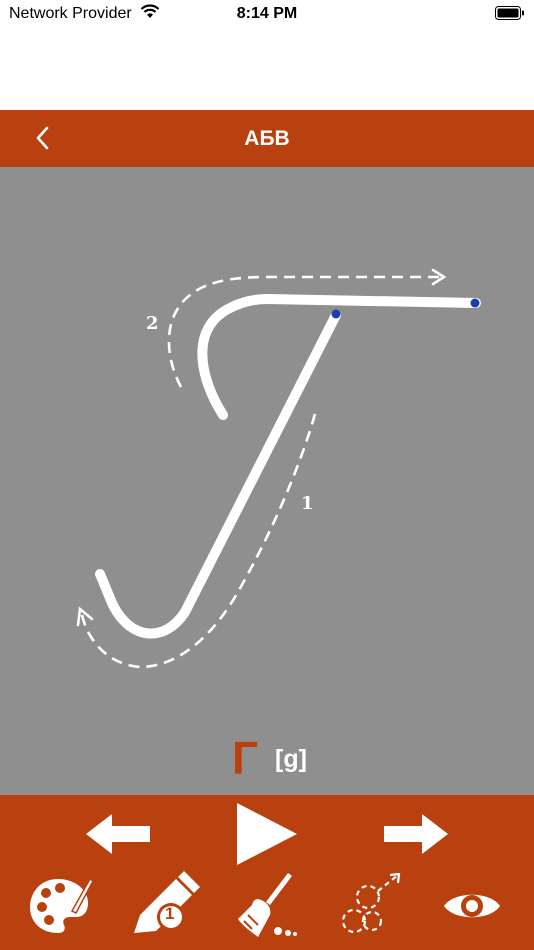 The width and height of the screenshot is (534, 950). Describe the element at coordinates (291, 759) in the screenshot. I see `letter-sound: [g]` at that location.